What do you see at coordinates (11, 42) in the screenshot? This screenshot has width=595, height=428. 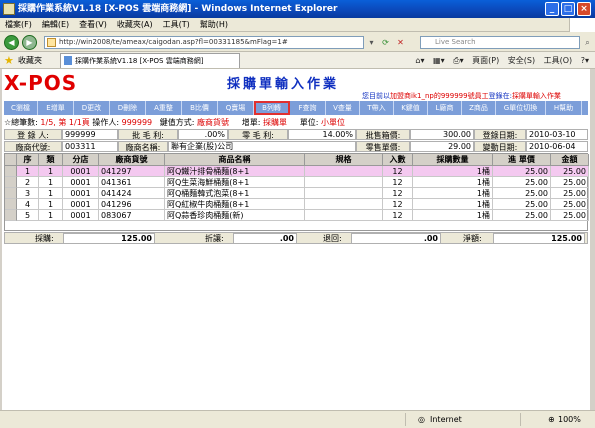 I see `back-icon: ◀` at bounding box center [11, 42].